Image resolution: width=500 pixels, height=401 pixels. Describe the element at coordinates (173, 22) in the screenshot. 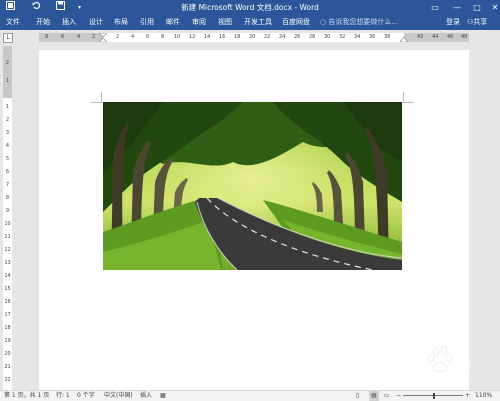

I see `tab-mailings: 邮件` at that location.